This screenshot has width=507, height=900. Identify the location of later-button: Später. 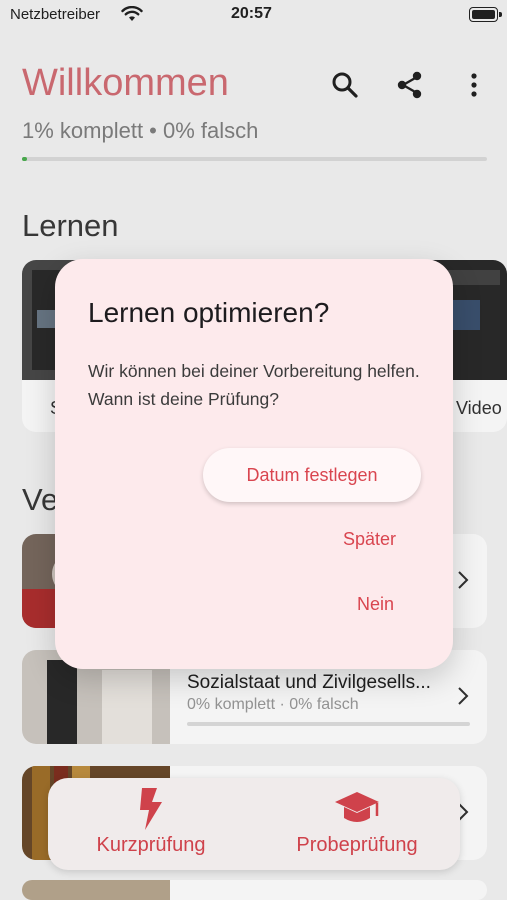
(369, 539).